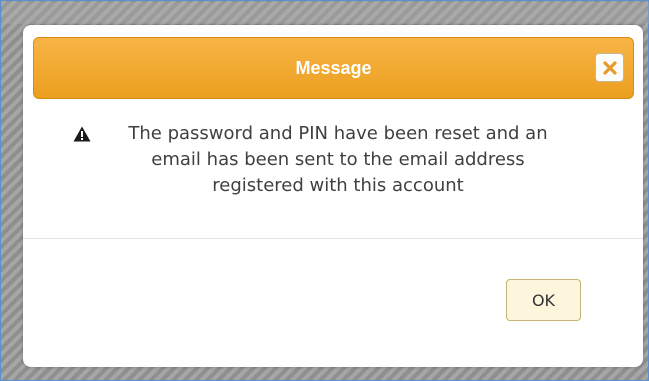 Image resolution: width=649 pixels, height=381 pixels. I want to click on dialog-divider, so click(333, 238).